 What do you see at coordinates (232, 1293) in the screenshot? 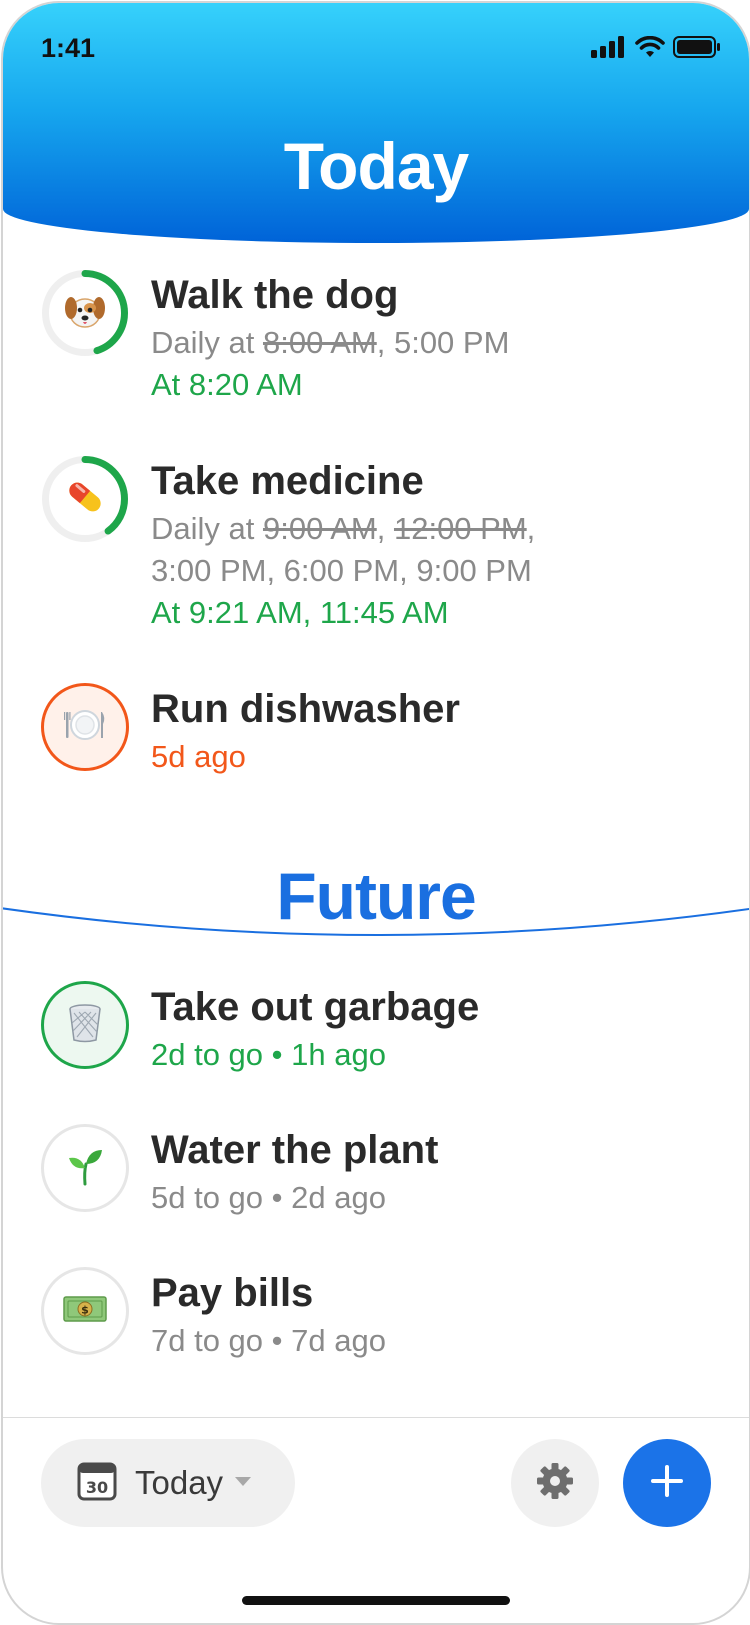
I see `item-title: Pay bills` at bounding box center [232, 1293].